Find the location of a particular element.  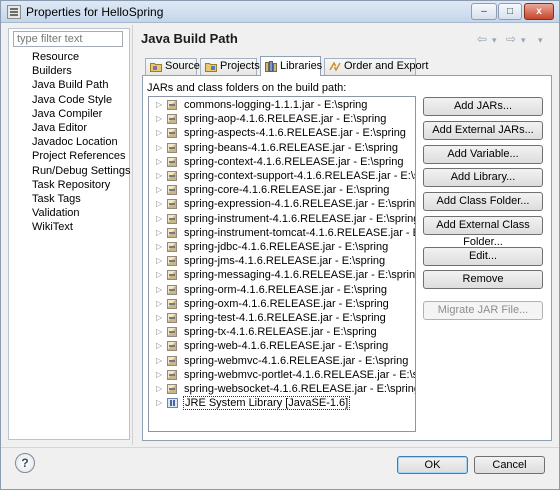

minimize-button: – is located at coordinates (484, 11).